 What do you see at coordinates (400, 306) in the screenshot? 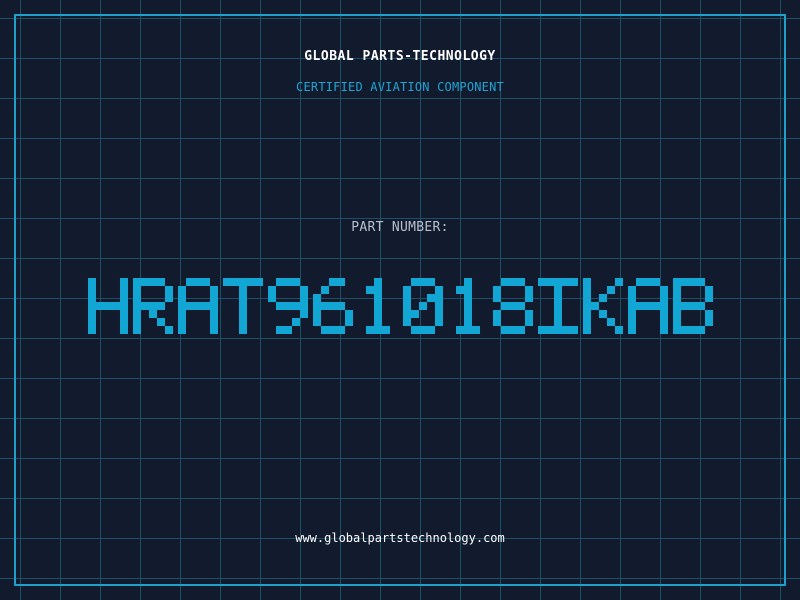
I see `part-number-pixel-text` at bounding box center [400, 306].